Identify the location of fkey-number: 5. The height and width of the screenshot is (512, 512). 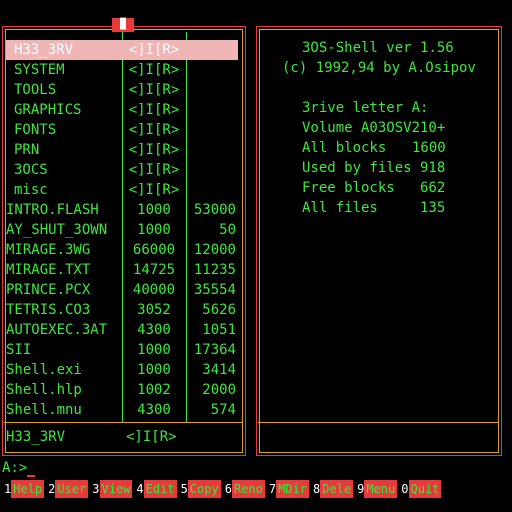
(184, 489).